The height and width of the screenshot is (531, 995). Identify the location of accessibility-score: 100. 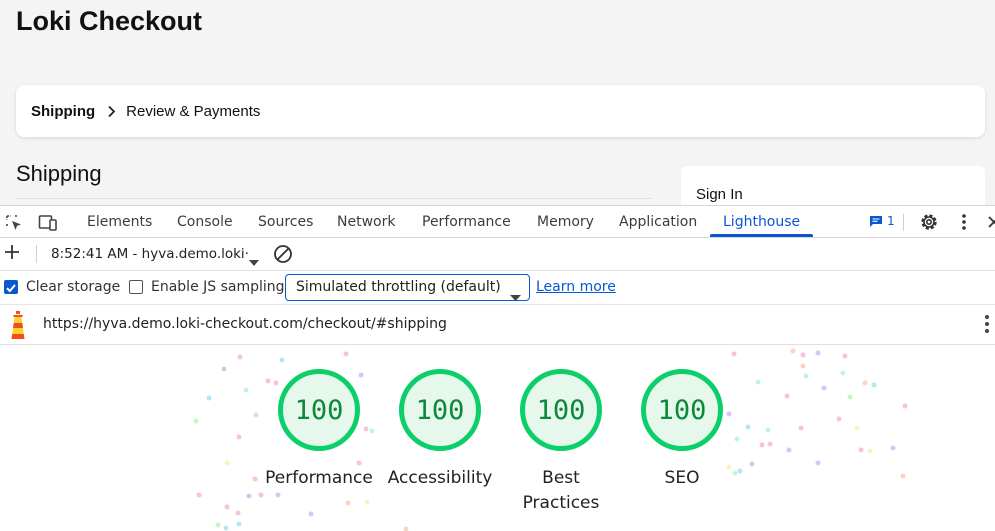
(440, 410).